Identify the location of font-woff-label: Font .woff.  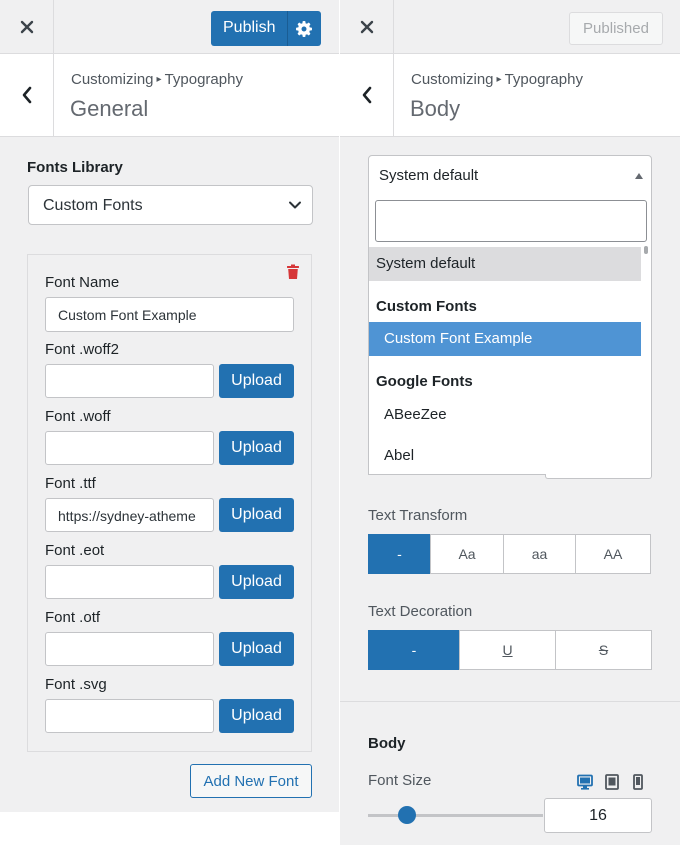
(78, 416).